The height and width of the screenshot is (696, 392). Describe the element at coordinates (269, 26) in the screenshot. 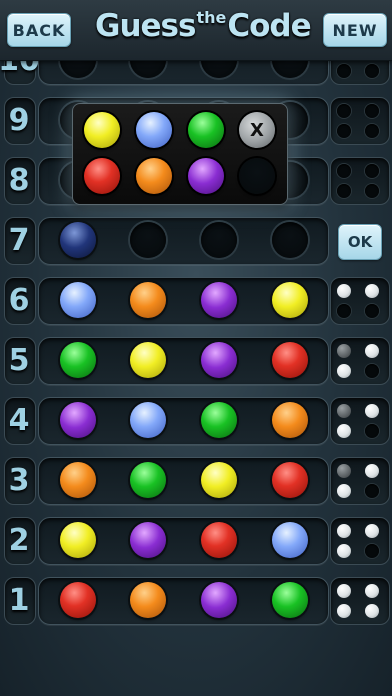

I see `title-code: Code` at that location.